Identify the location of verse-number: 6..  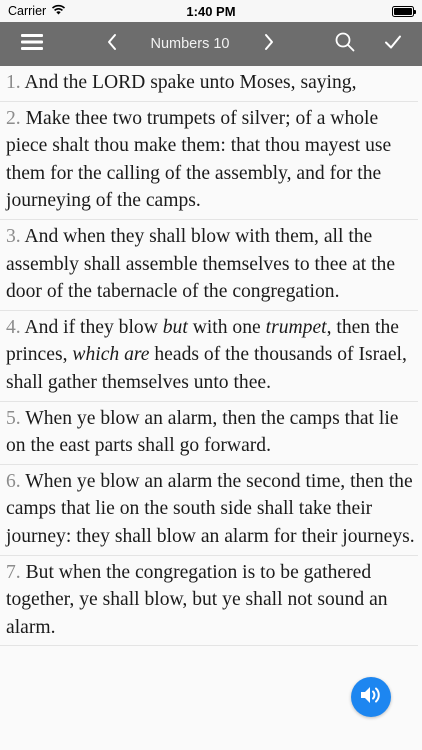
(13, 481).